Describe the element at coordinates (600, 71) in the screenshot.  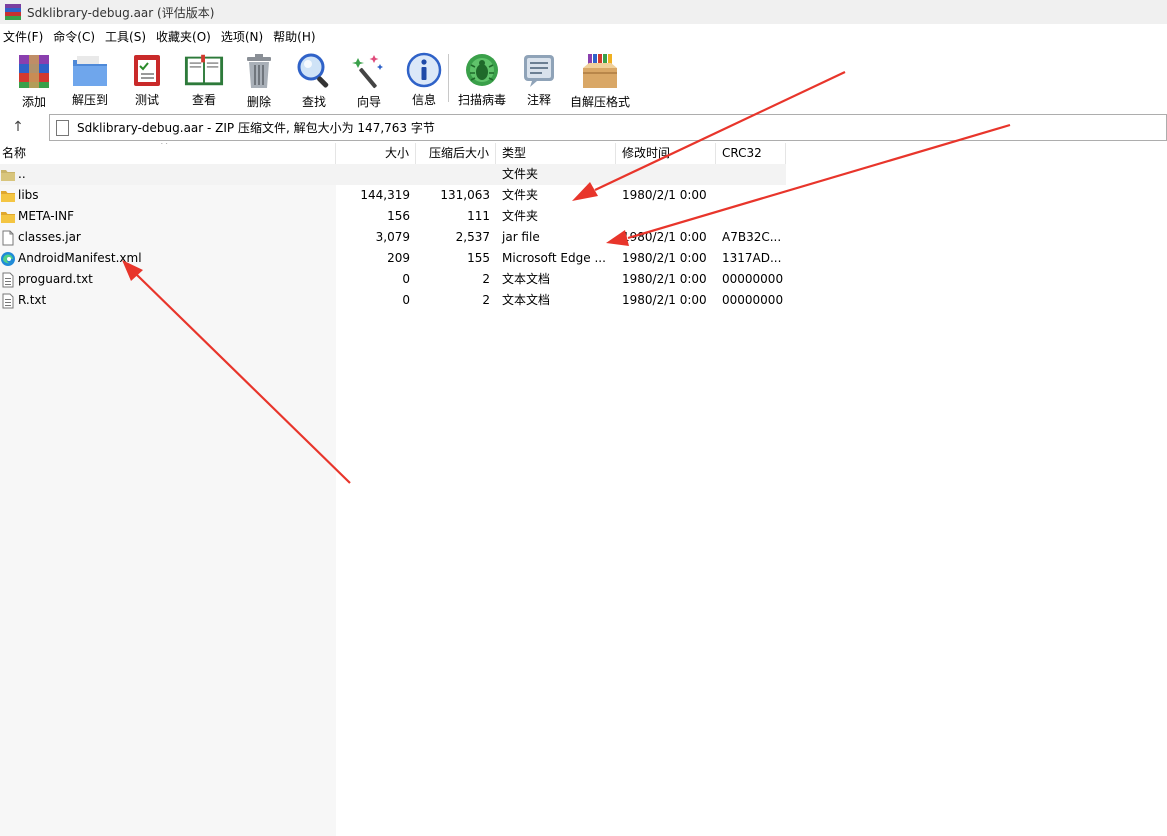
I see `sfx-box-icon` at that location.